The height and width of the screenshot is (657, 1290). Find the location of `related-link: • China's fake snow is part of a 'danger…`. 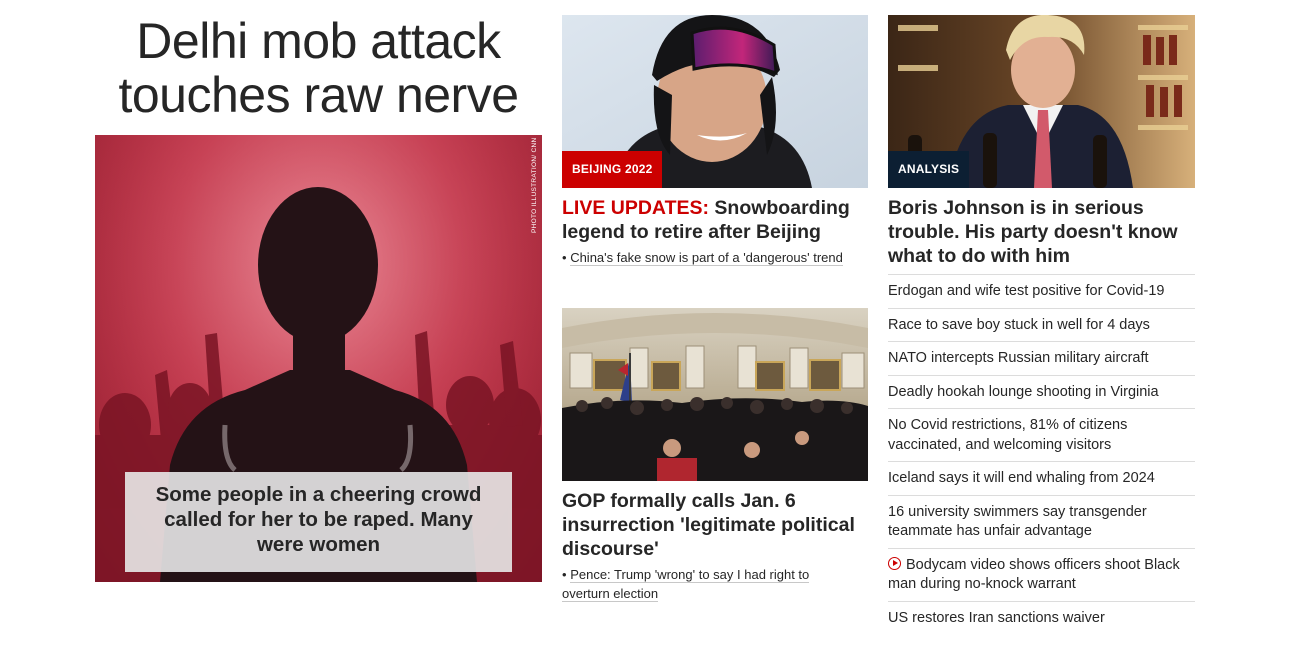

related-link: • China's fake snow is part of a 'danger… is located at coordinates (707, 257).